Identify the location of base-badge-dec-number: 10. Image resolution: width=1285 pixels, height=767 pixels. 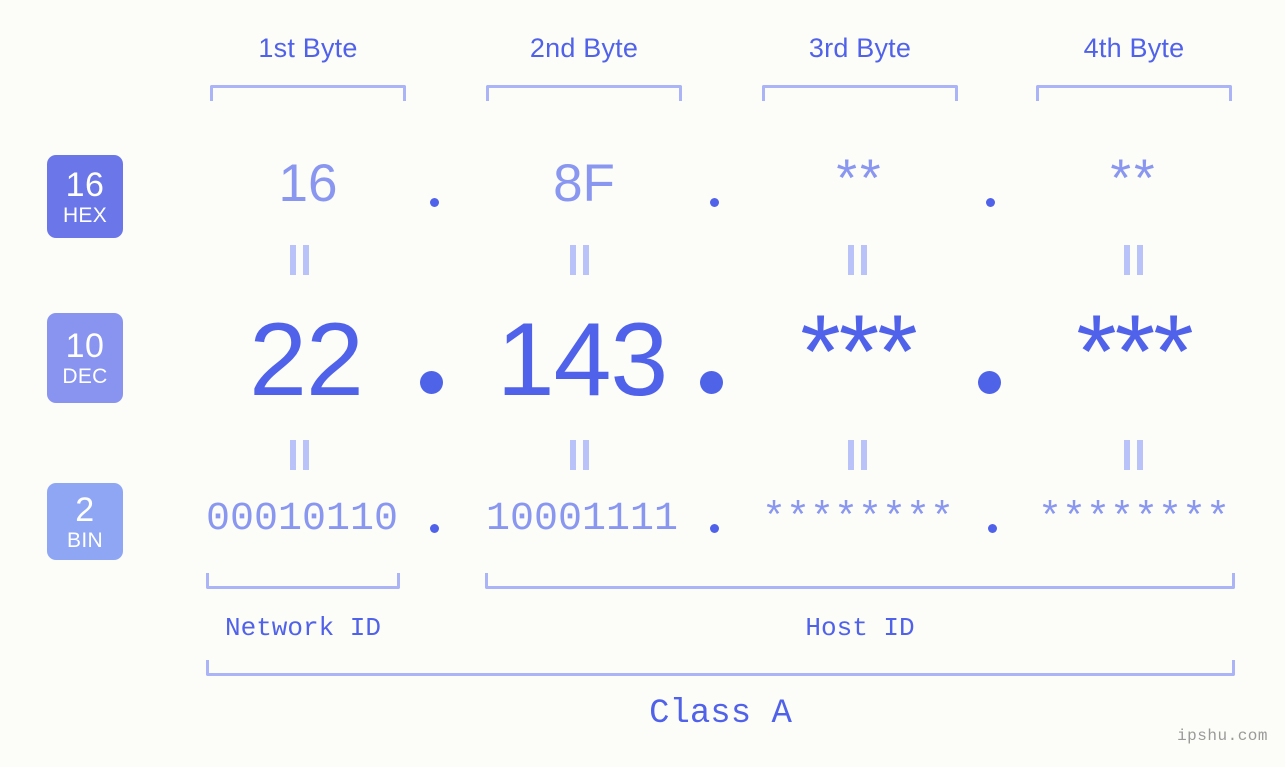
(85, 346).